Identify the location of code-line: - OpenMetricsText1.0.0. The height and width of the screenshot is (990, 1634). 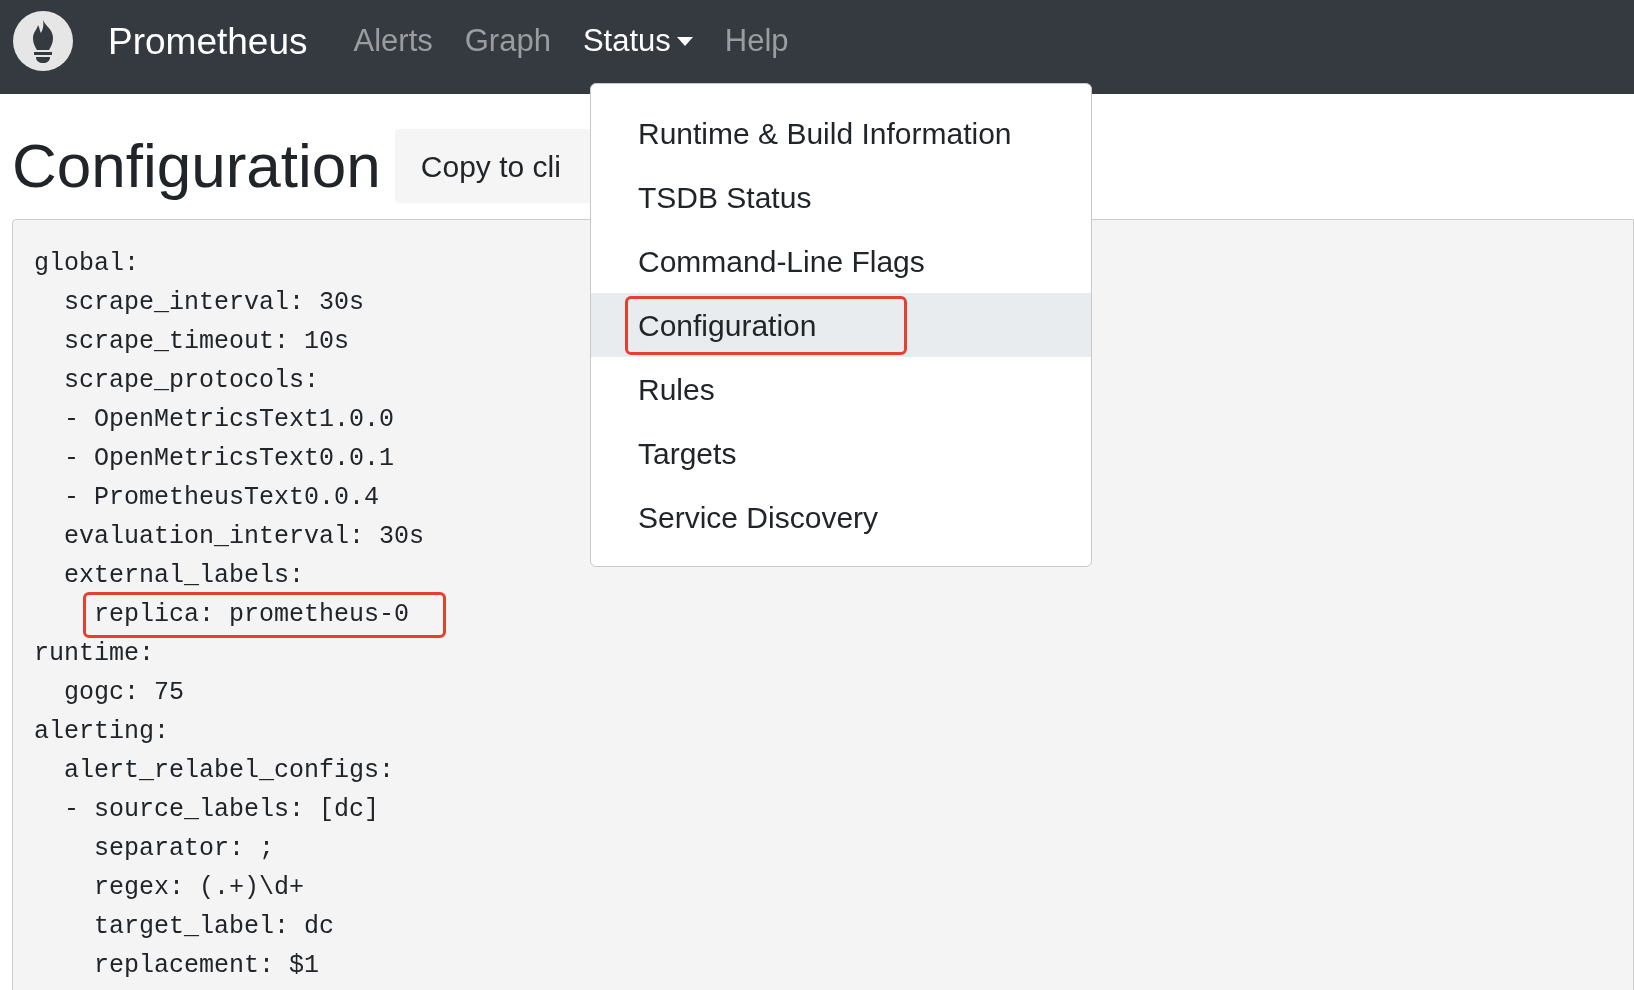
(229, 420).